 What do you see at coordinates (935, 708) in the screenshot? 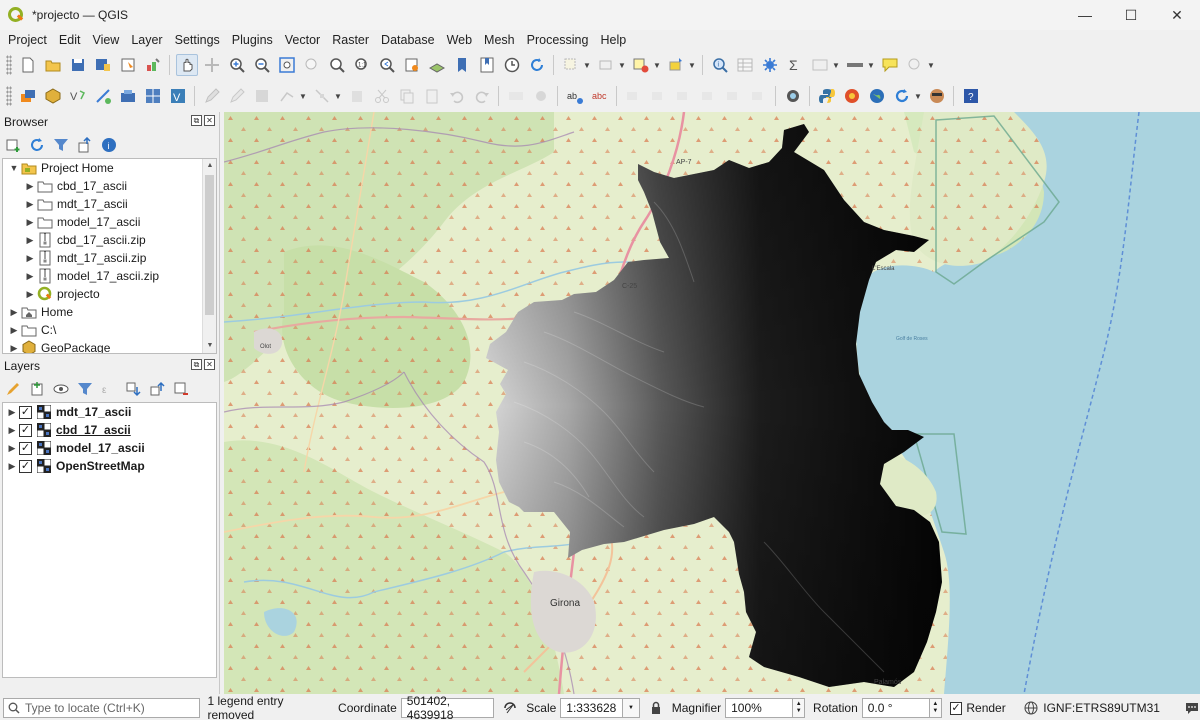
I see `rotation-spinner: ▲ ▼` at bounding box center [935, 708].